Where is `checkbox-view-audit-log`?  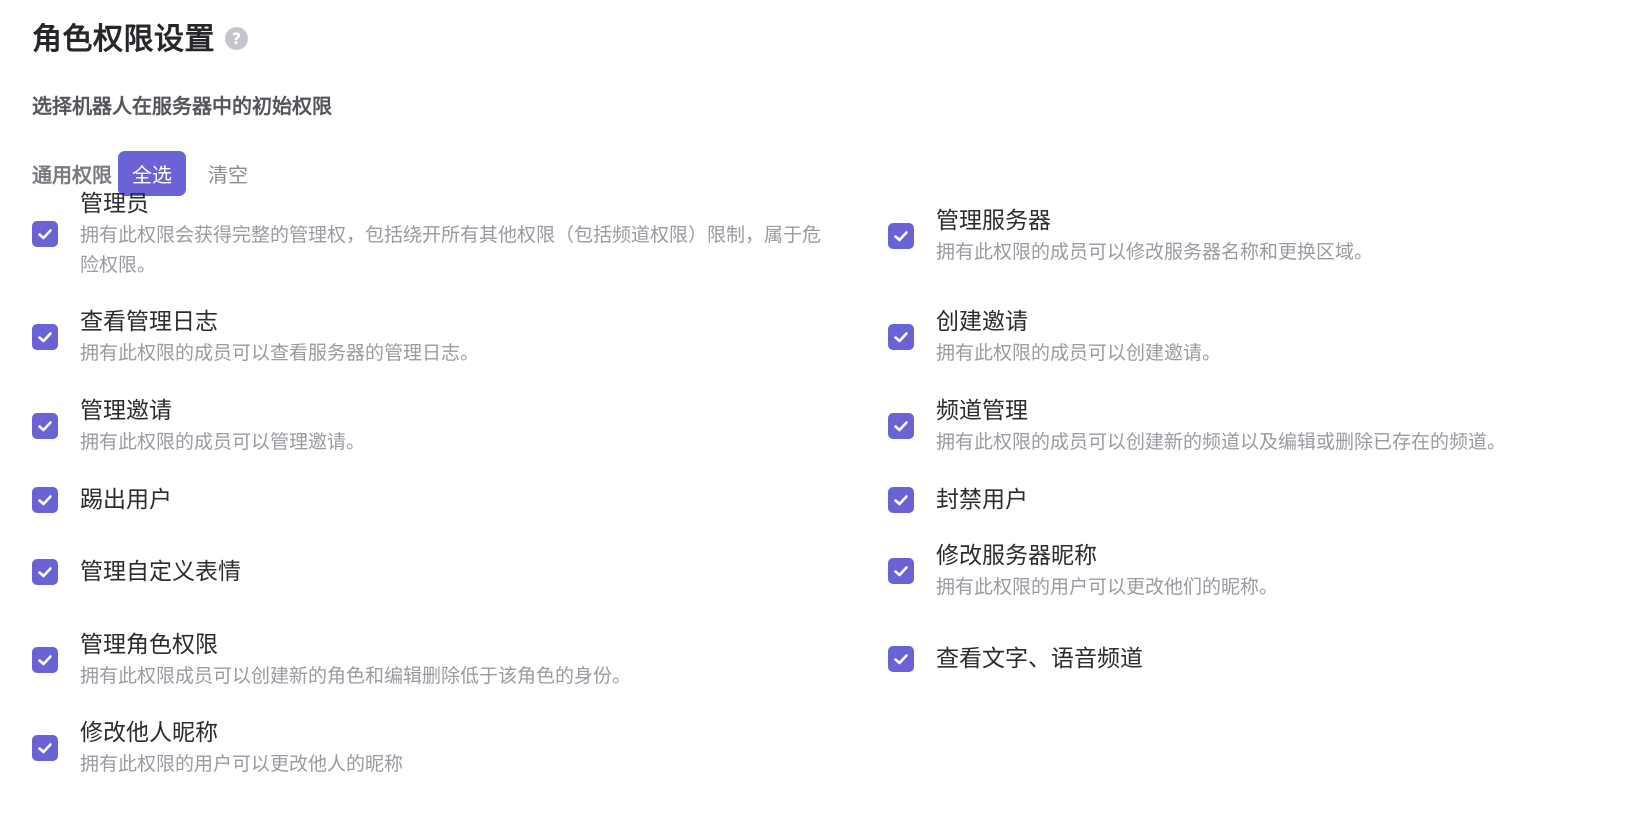
checkbox-view-audit-log is located at coordinates (45, 337).